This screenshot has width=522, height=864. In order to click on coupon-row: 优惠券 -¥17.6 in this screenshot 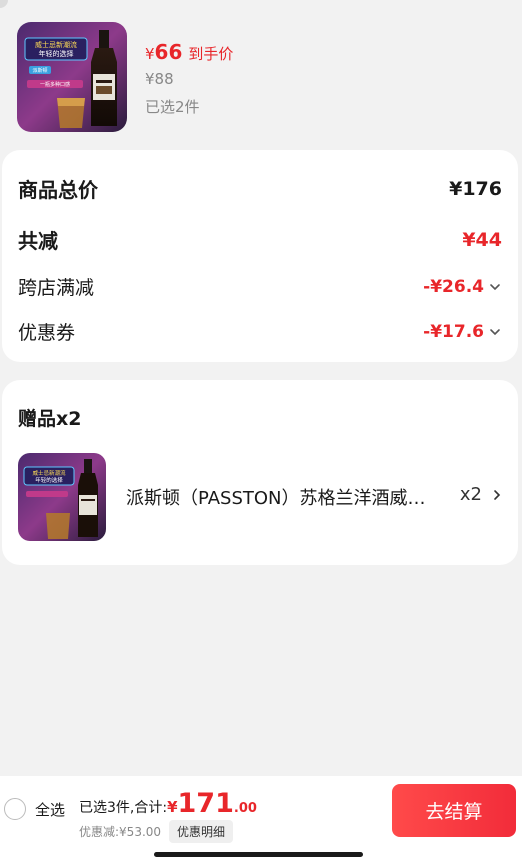, I will do `click(260, 331)`.